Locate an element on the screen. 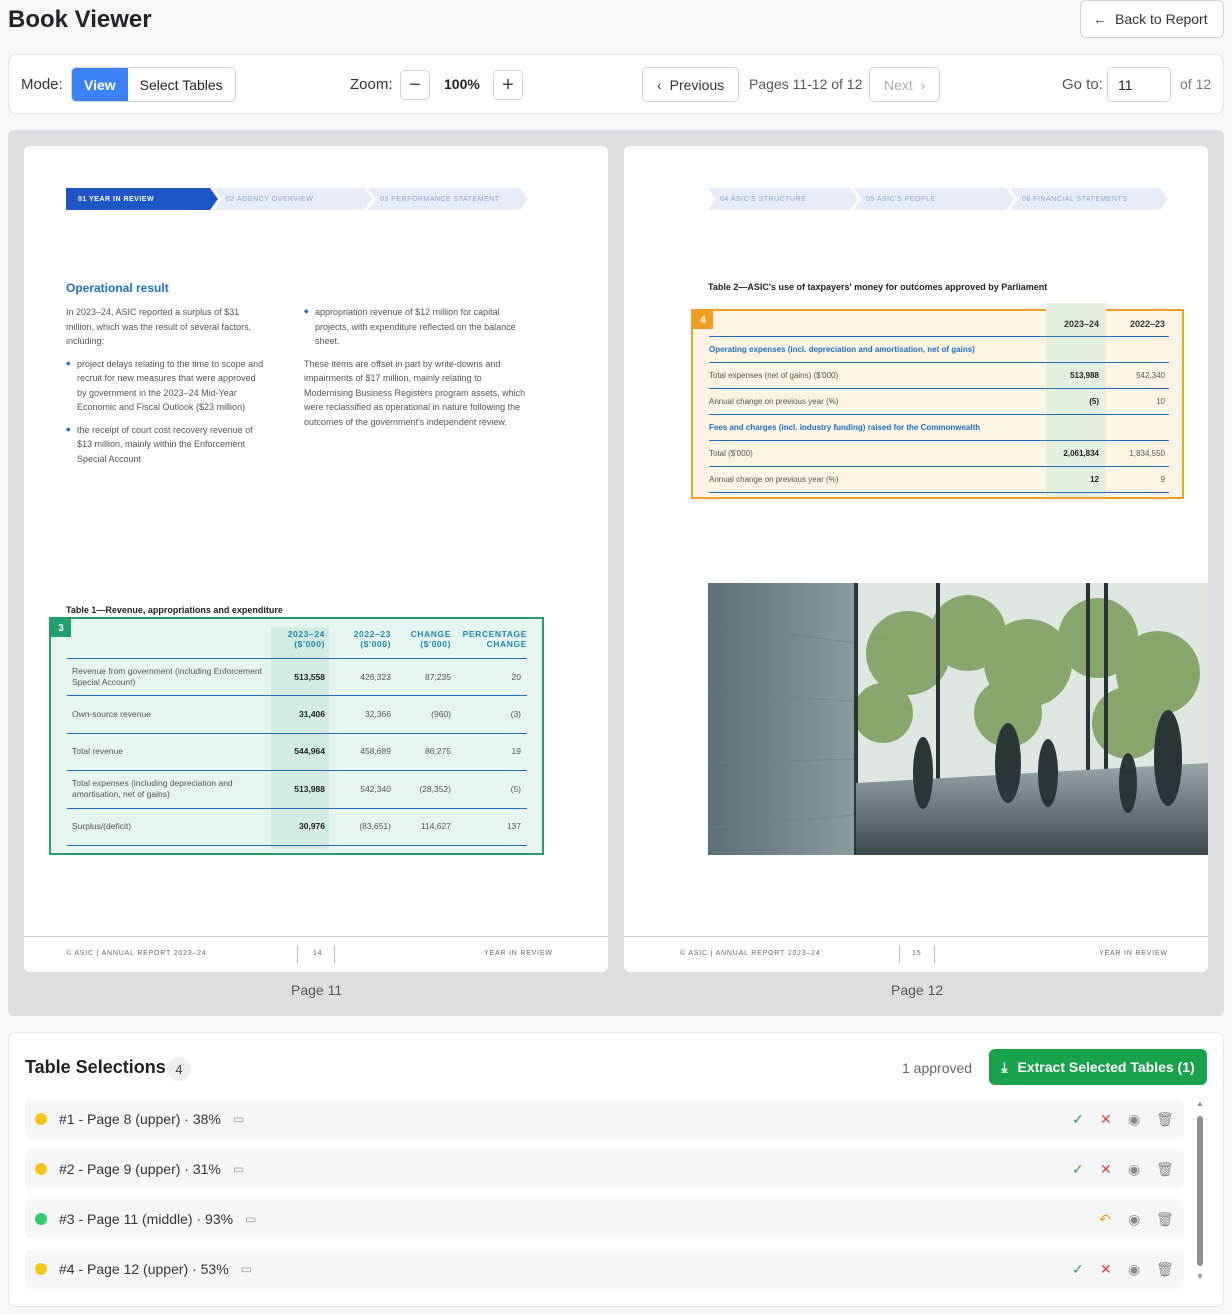 Image resolution: width=1232 pixels, height=1315 pixels. page-title: Book Viewer is located at coordinates (80, 19).